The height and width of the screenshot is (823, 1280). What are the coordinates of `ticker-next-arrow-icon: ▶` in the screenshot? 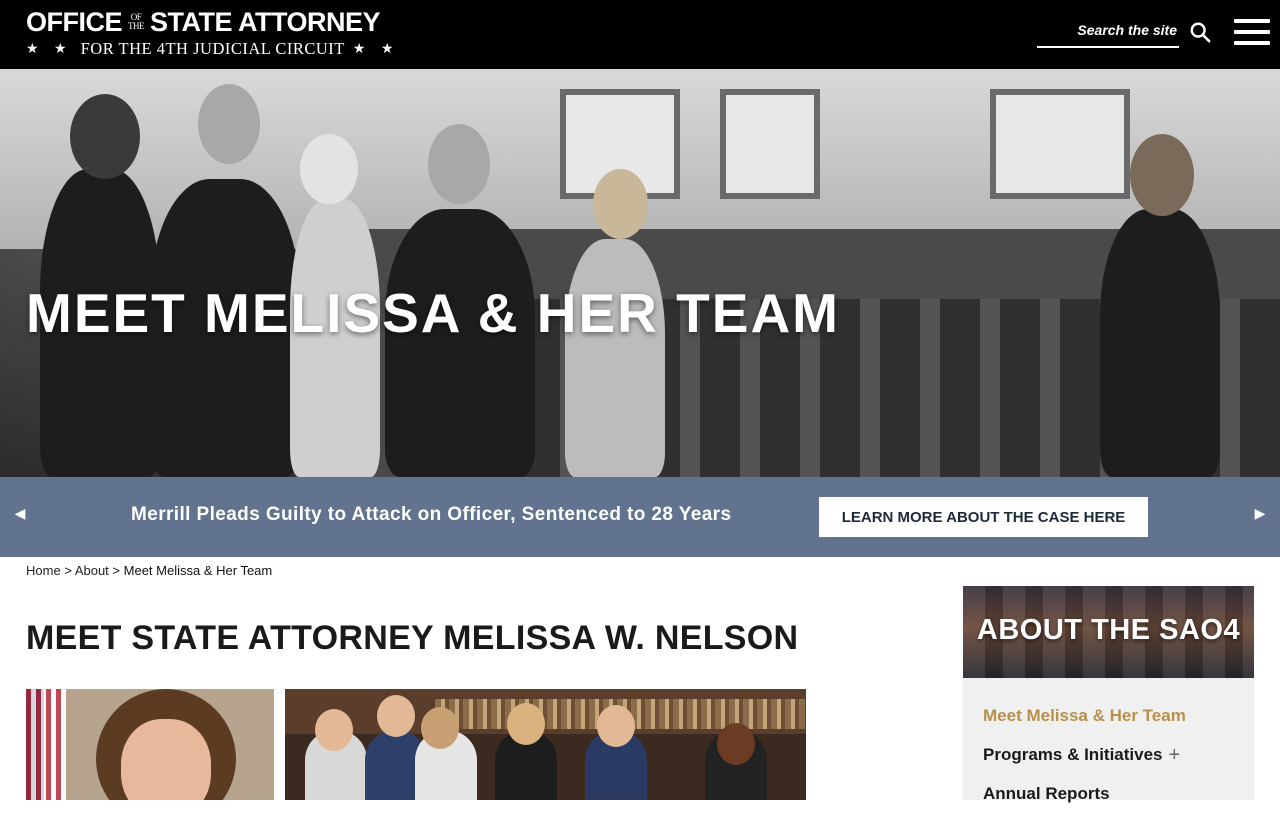 It's located at (1260, 513).